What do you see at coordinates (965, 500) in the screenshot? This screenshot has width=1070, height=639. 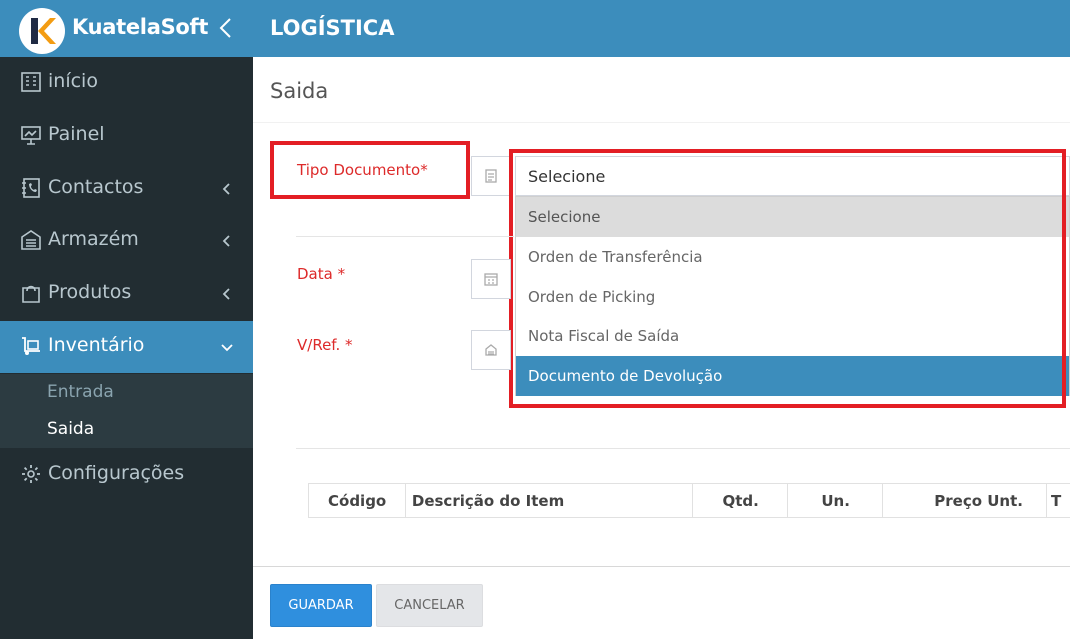 I see `column-header-preco: Preço Unt.` at bounding box center [965, 500].